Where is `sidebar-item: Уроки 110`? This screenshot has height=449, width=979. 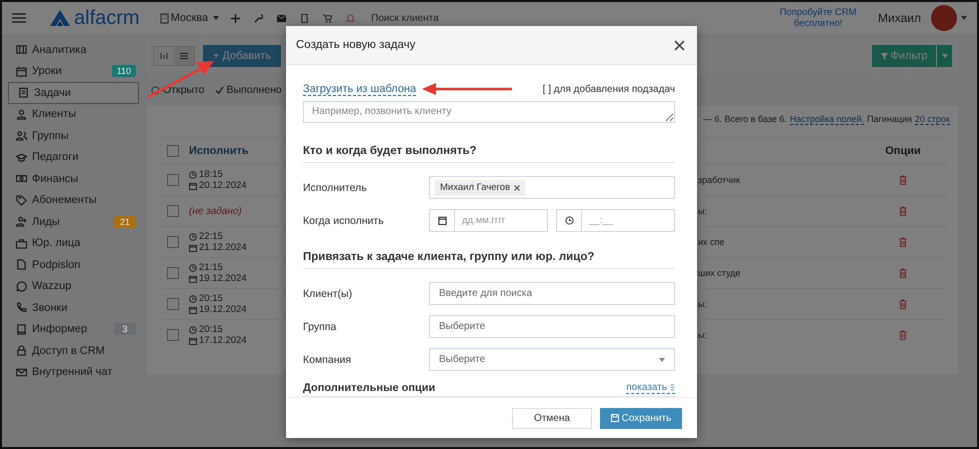 sidebar-item: Уроки 110 is located at coordinates (73, 71).